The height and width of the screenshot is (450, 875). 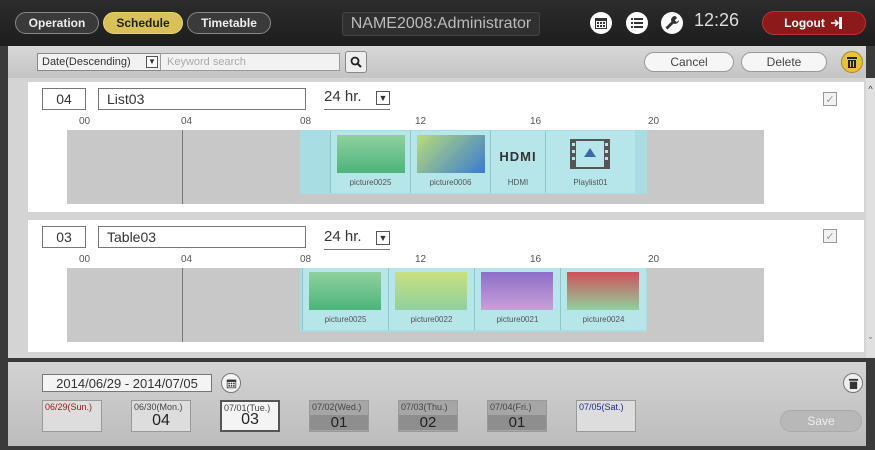 What do you see at coordinates (161, 420) in the screenshot?
I see `day-schedule-number: 04` at bounding box center [161, 420].